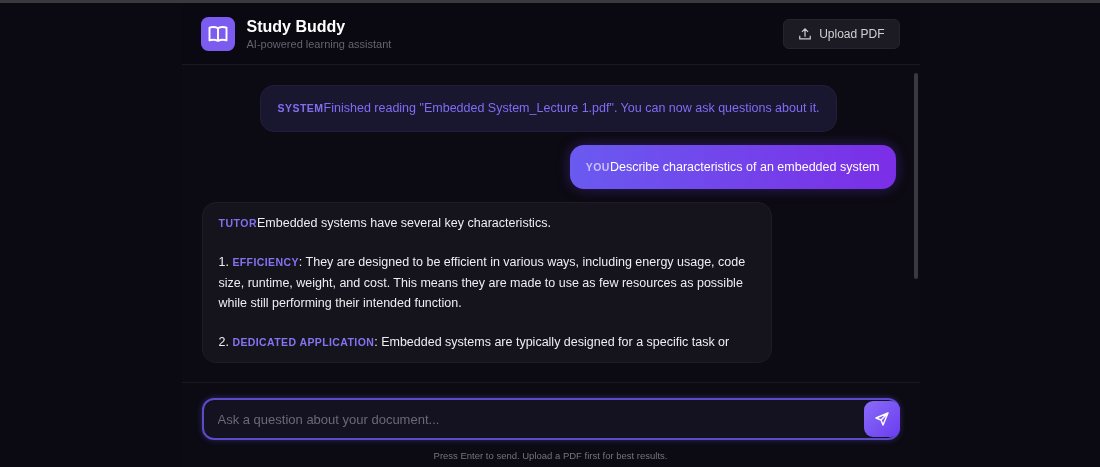 The image size is (1100, 467). Describe the element at coordinates (217, 33) in the screenshot. I see `book-icon` at that location.